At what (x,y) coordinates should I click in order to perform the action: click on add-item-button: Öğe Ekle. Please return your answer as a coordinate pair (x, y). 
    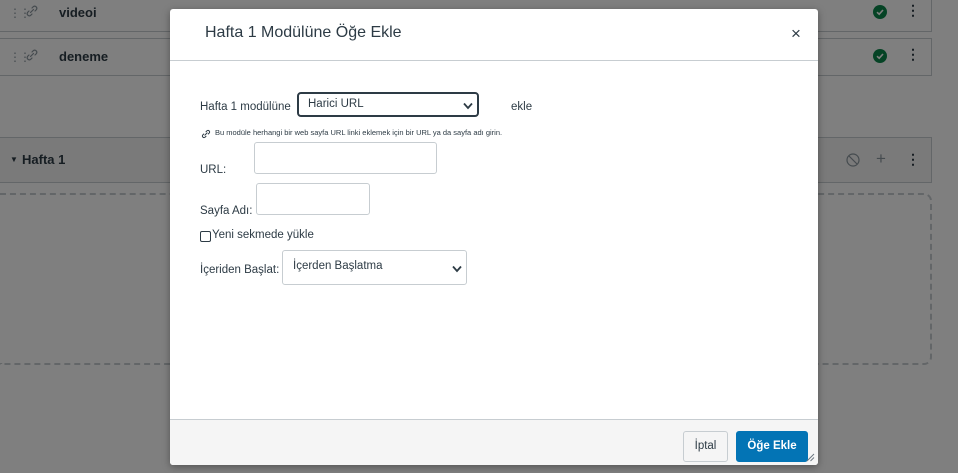
    Looking at the image, I should click on (772, 446).